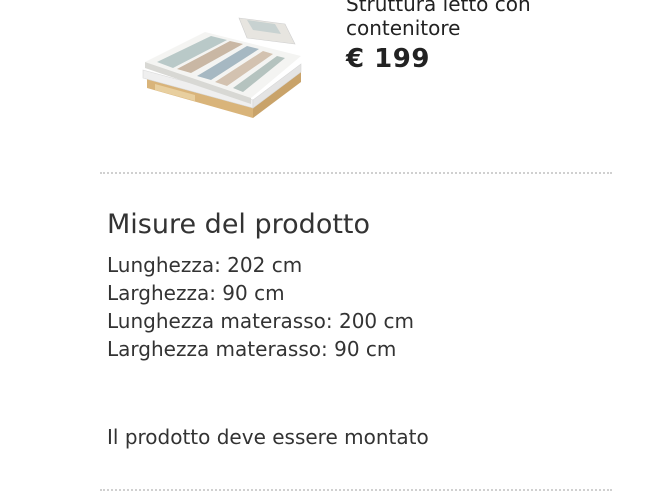 The height and width of the screenshot is (492, 652). What do you see at coordinates (268, 437) in the screenshot?
I see `assembly-note: Il prodotto deve essere montato` at bounding box center [268, 437].